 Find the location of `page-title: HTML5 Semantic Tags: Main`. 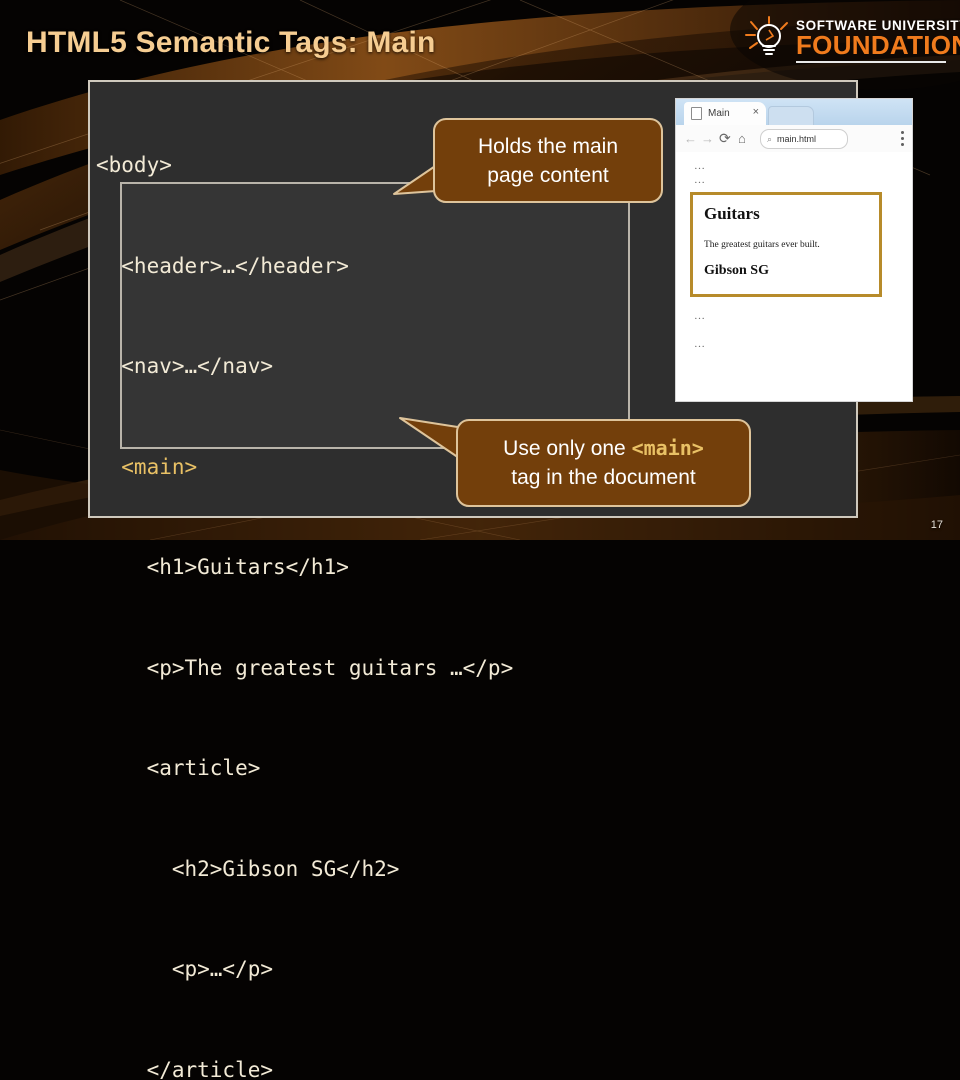

page-title: HTML5 Semantic Tags: Main is located at coordinates (231, 43).